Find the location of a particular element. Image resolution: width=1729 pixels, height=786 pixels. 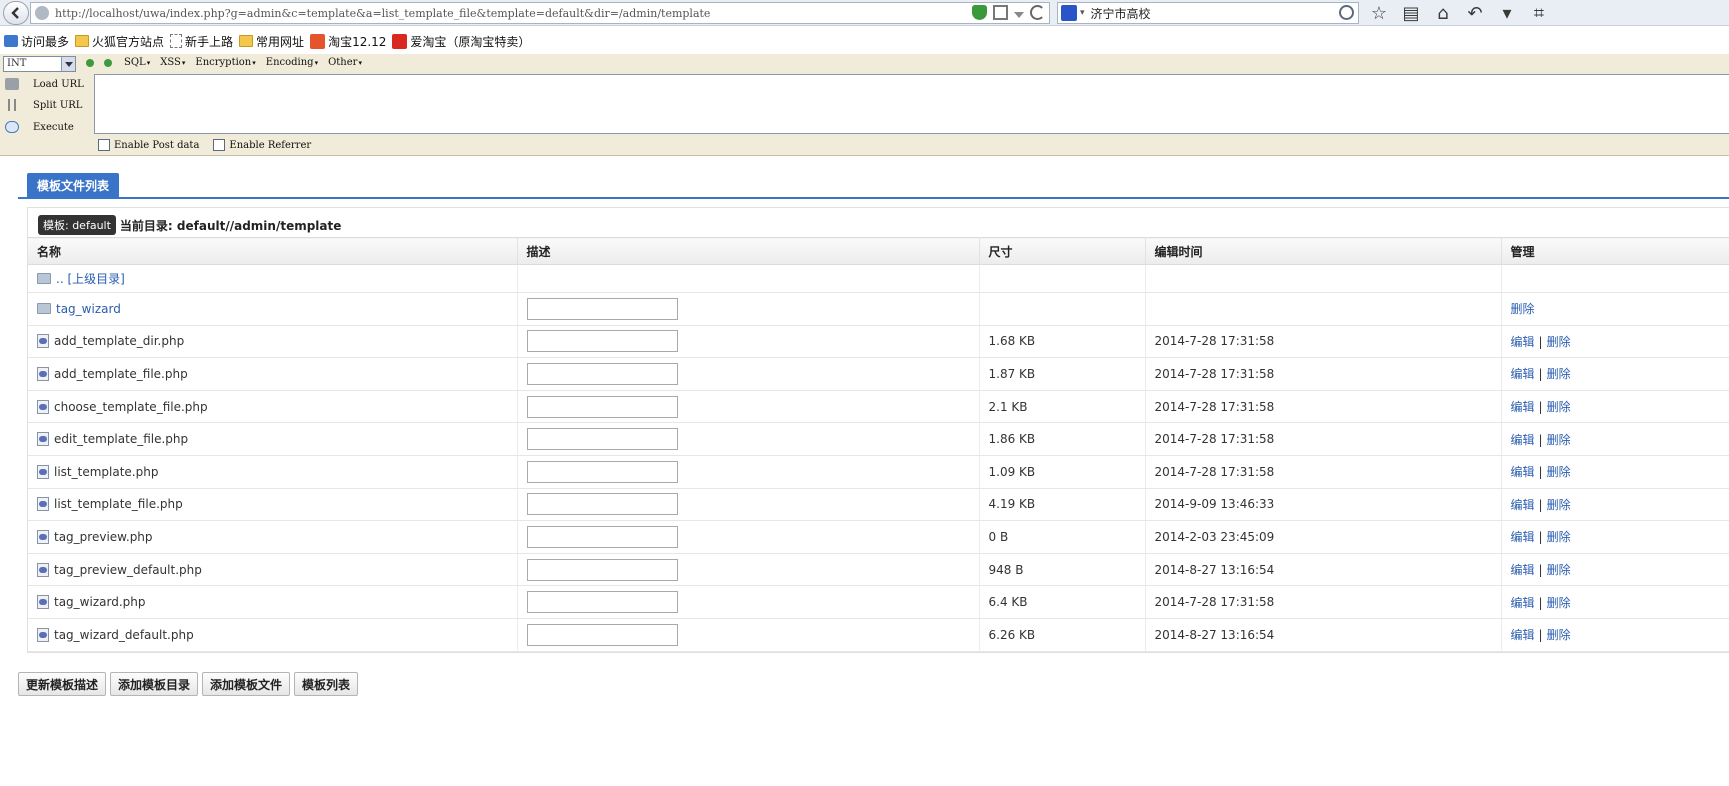

size-cell: 1.09 KB is located at coordinates (1062, 472).